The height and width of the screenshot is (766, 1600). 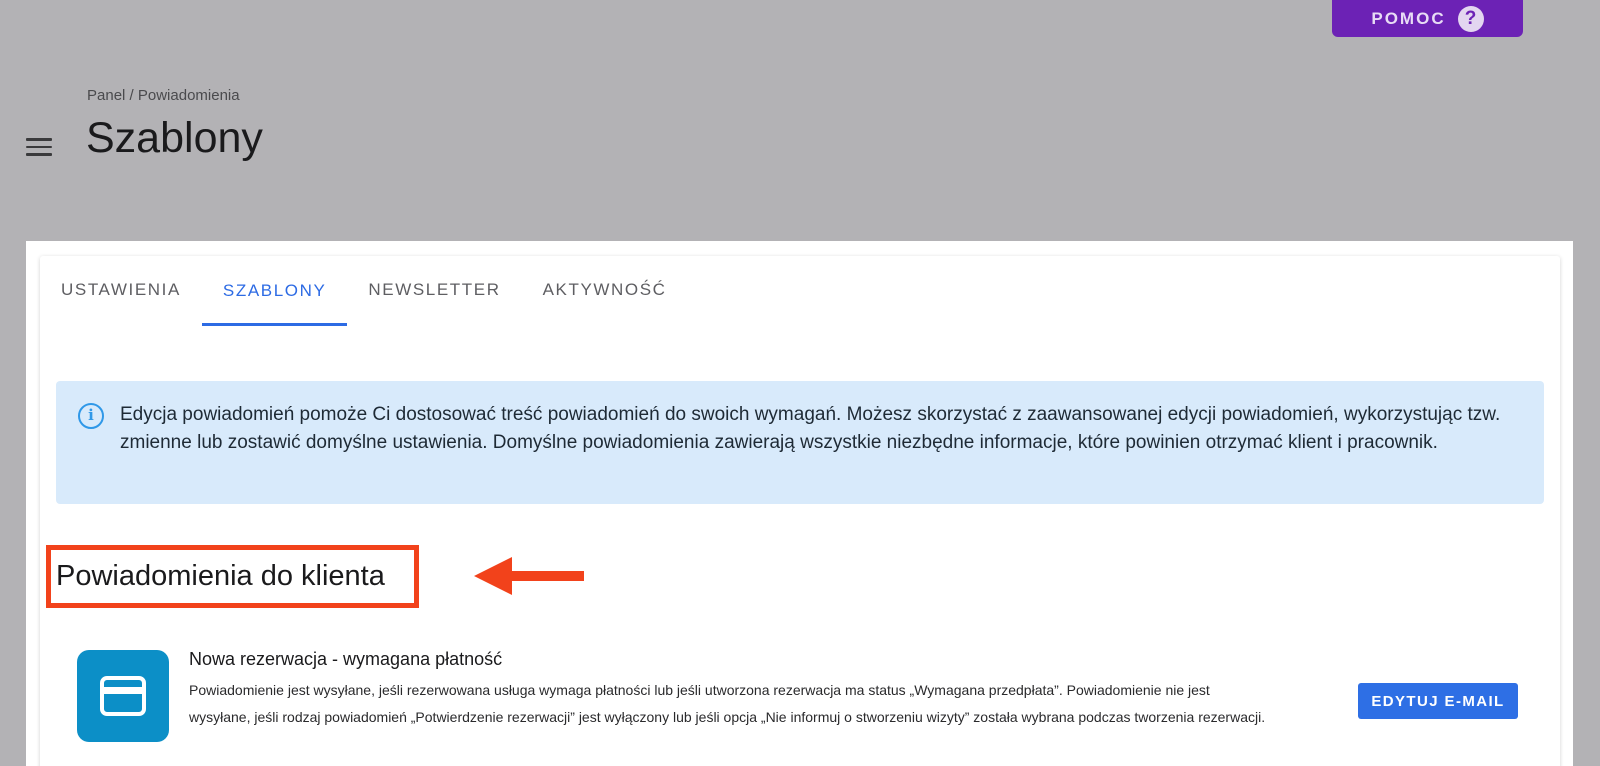 What do you see at coordinates (174, 138) in the screenshot?
I see `page-title: Szablony` at bounding box center [174, 138].